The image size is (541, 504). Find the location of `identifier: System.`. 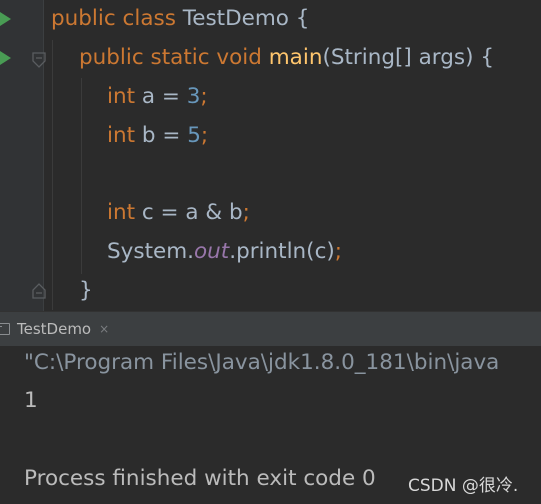

identifier: System. is located at coordinates (151, 251).